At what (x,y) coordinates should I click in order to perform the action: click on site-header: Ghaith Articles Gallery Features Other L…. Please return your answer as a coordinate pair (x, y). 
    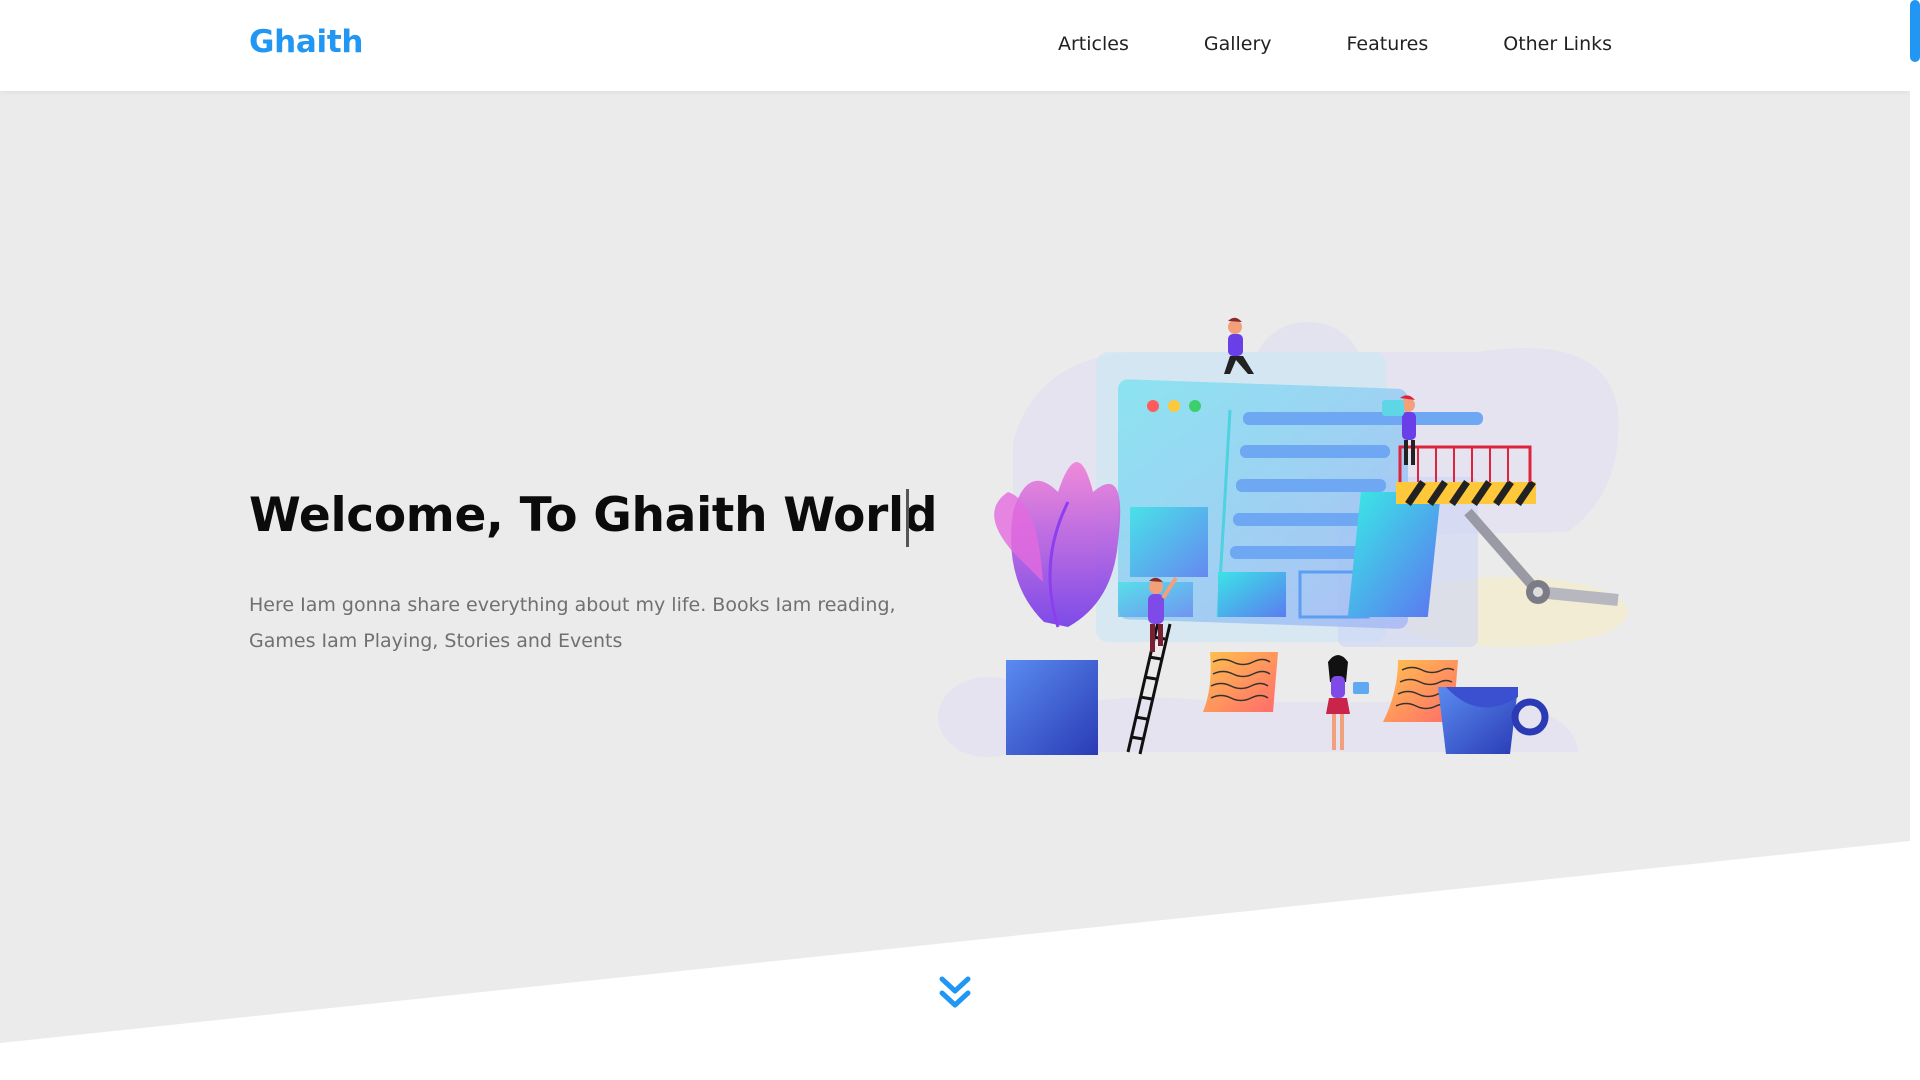
    Looking at the image, I should click on (955, 45).